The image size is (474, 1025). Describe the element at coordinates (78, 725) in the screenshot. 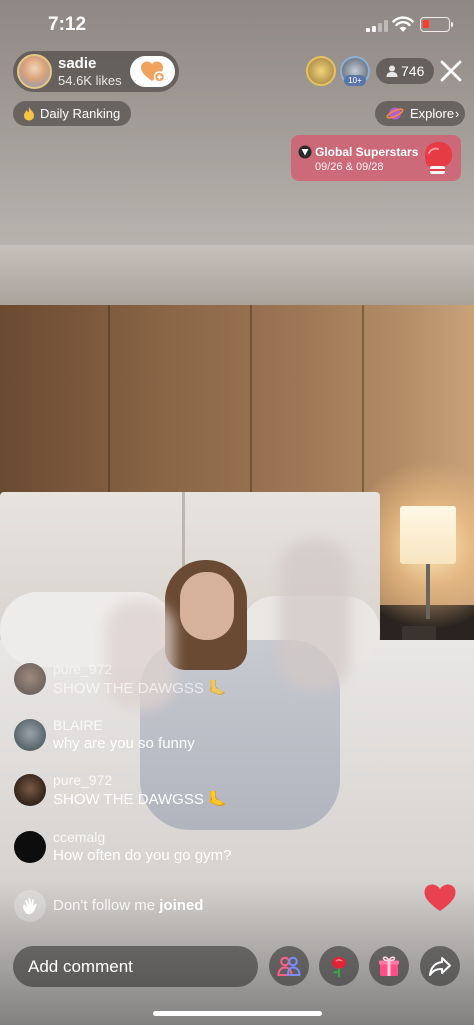

I see `comment-username: BLAIRE` at that location.